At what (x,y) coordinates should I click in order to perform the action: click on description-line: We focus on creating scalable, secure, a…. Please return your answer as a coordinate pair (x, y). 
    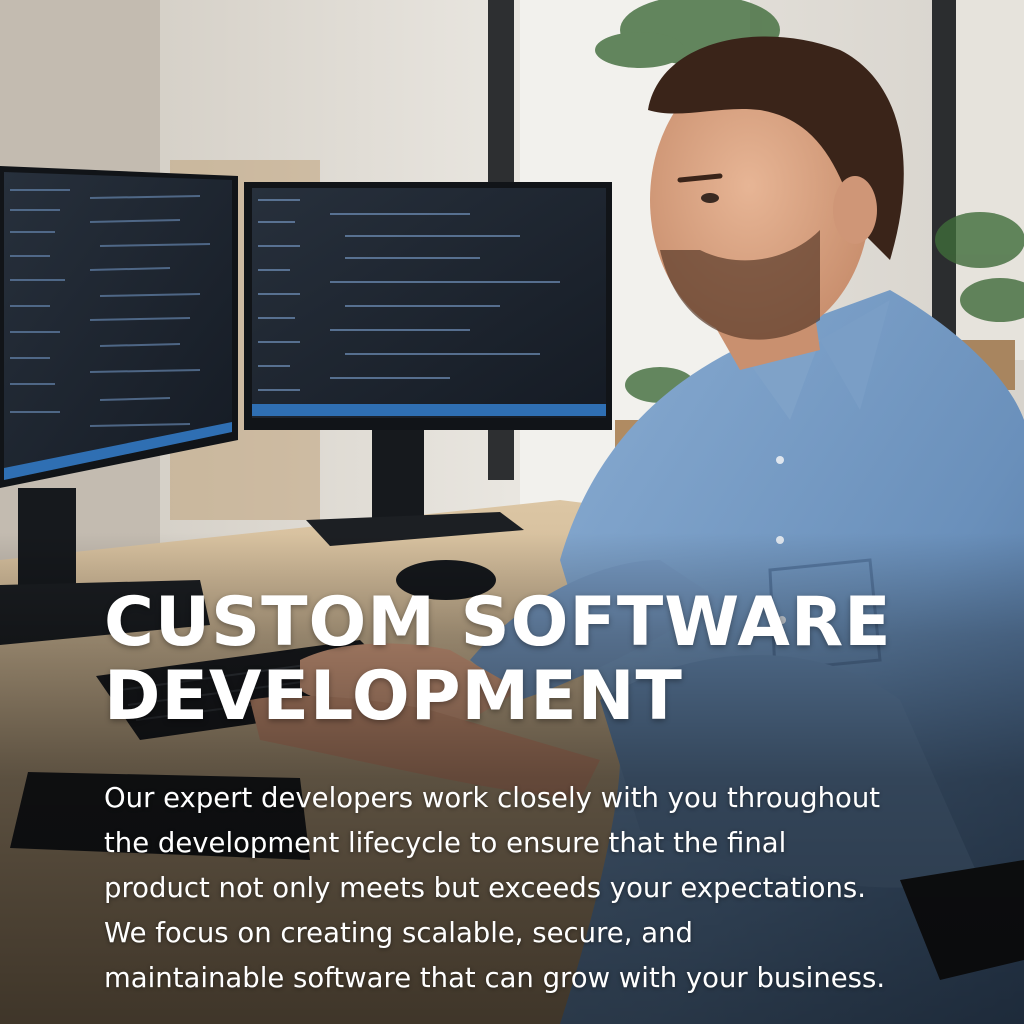
    Looking at the image, I should click on (398, 933).